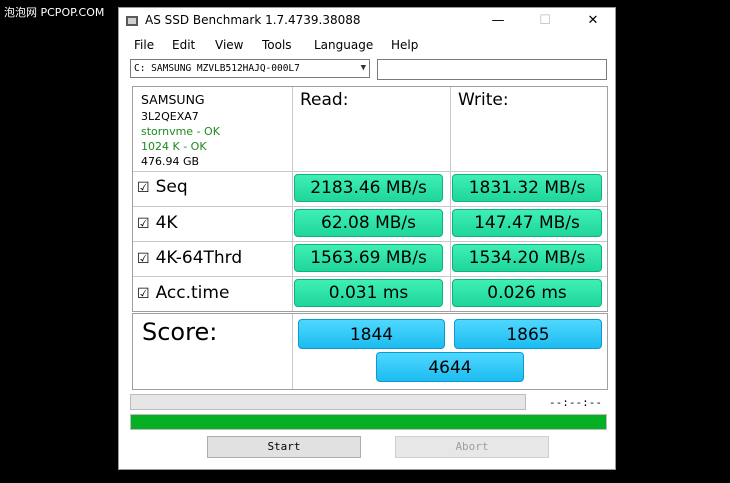 This screenshot has width=730, height=483. What do you see at coordinates (180, 131) in the screenshot?
I see `driver-status: stornvme - OK` at bounding box center [180, 131].